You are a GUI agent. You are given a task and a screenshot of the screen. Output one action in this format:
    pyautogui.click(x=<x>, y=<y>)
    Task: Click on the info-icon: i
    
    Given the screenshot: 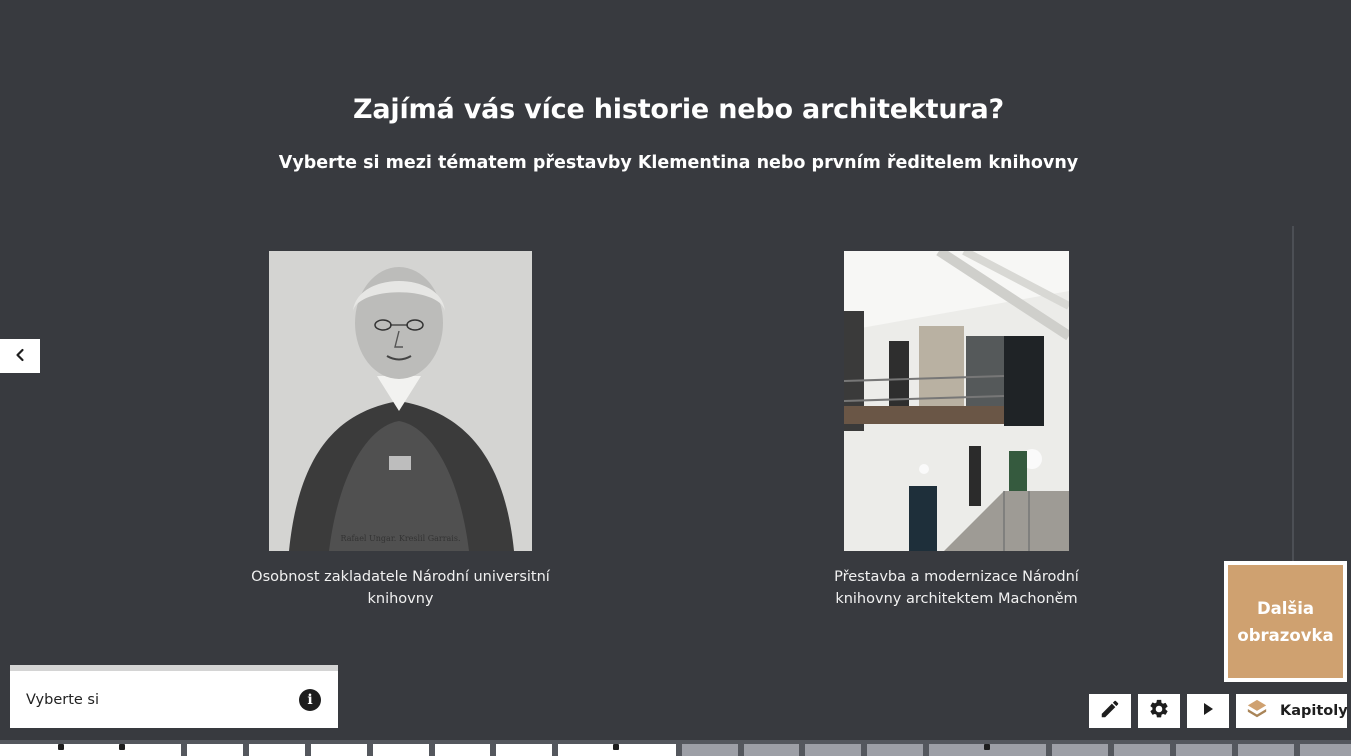 What is the action you would take?
    pyautogui.click(x=310, y=699)
    